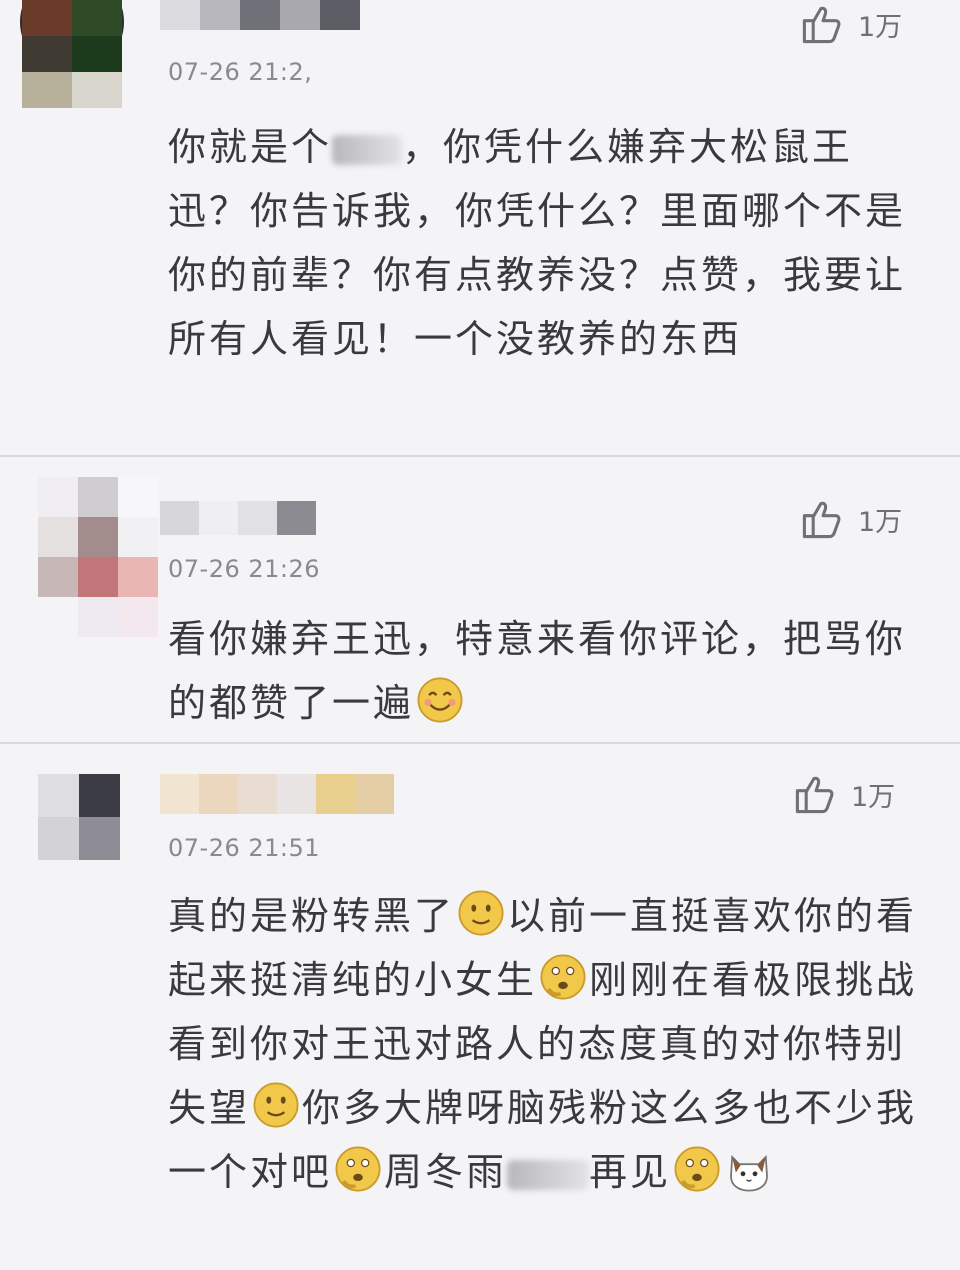 The image size is (960, 1270). Describe the element at coordinates (79, 817) in the screenshot. I see `avatar-3-pixelated` at that location.